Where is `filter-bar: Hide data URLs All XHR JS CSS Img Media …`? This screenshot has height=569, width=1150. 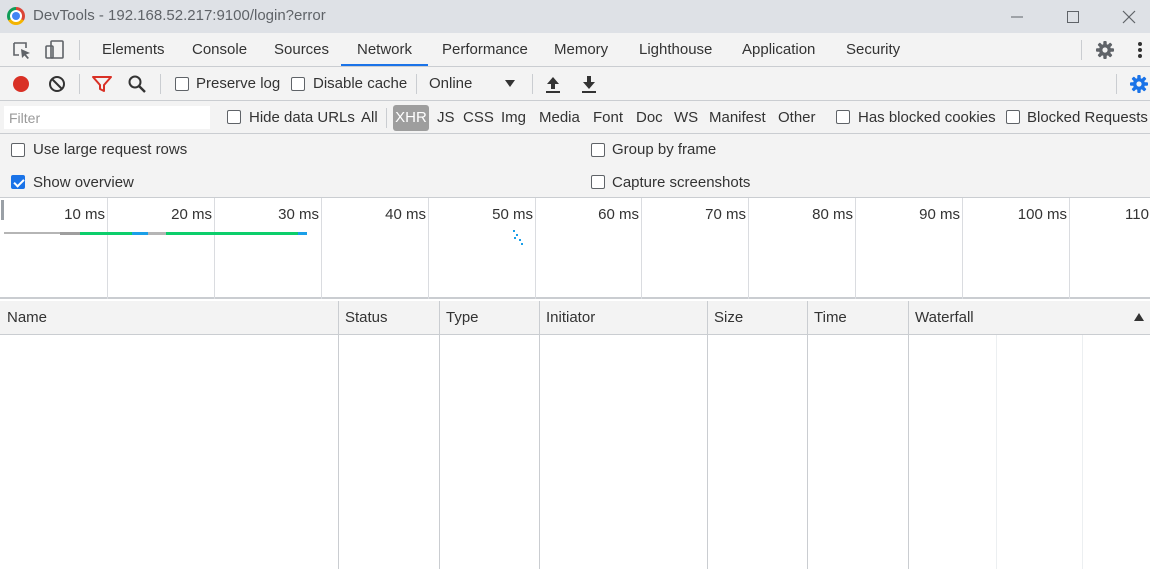
filter-bar: Hide data URLs All XHR JS CSS Img Media … is located at coordinates (575, 117).